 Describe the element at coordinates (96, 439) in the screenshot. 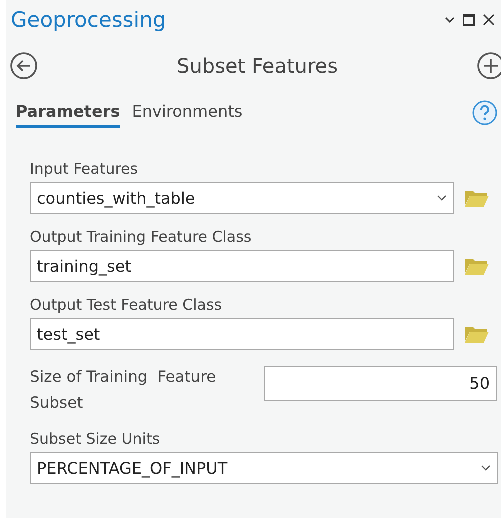

I see `parameter-label: Subset Size Units` at that location.